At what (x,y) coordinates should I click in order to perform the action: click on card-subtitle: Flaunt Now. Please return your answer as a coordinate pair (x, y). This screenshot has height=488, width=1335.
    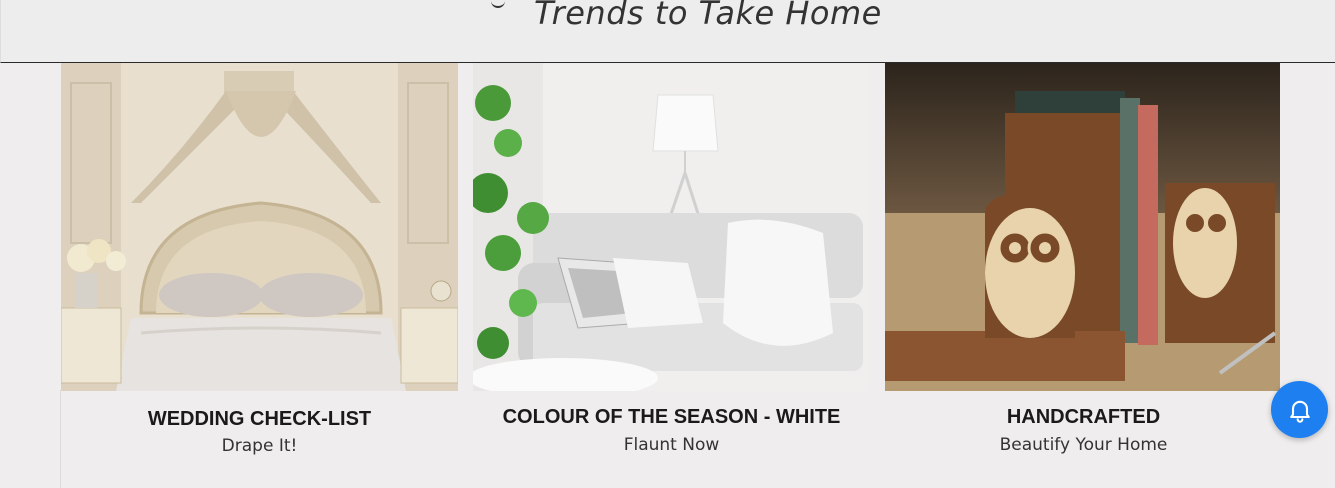
    Looking at the image, I should click on (671, 445).